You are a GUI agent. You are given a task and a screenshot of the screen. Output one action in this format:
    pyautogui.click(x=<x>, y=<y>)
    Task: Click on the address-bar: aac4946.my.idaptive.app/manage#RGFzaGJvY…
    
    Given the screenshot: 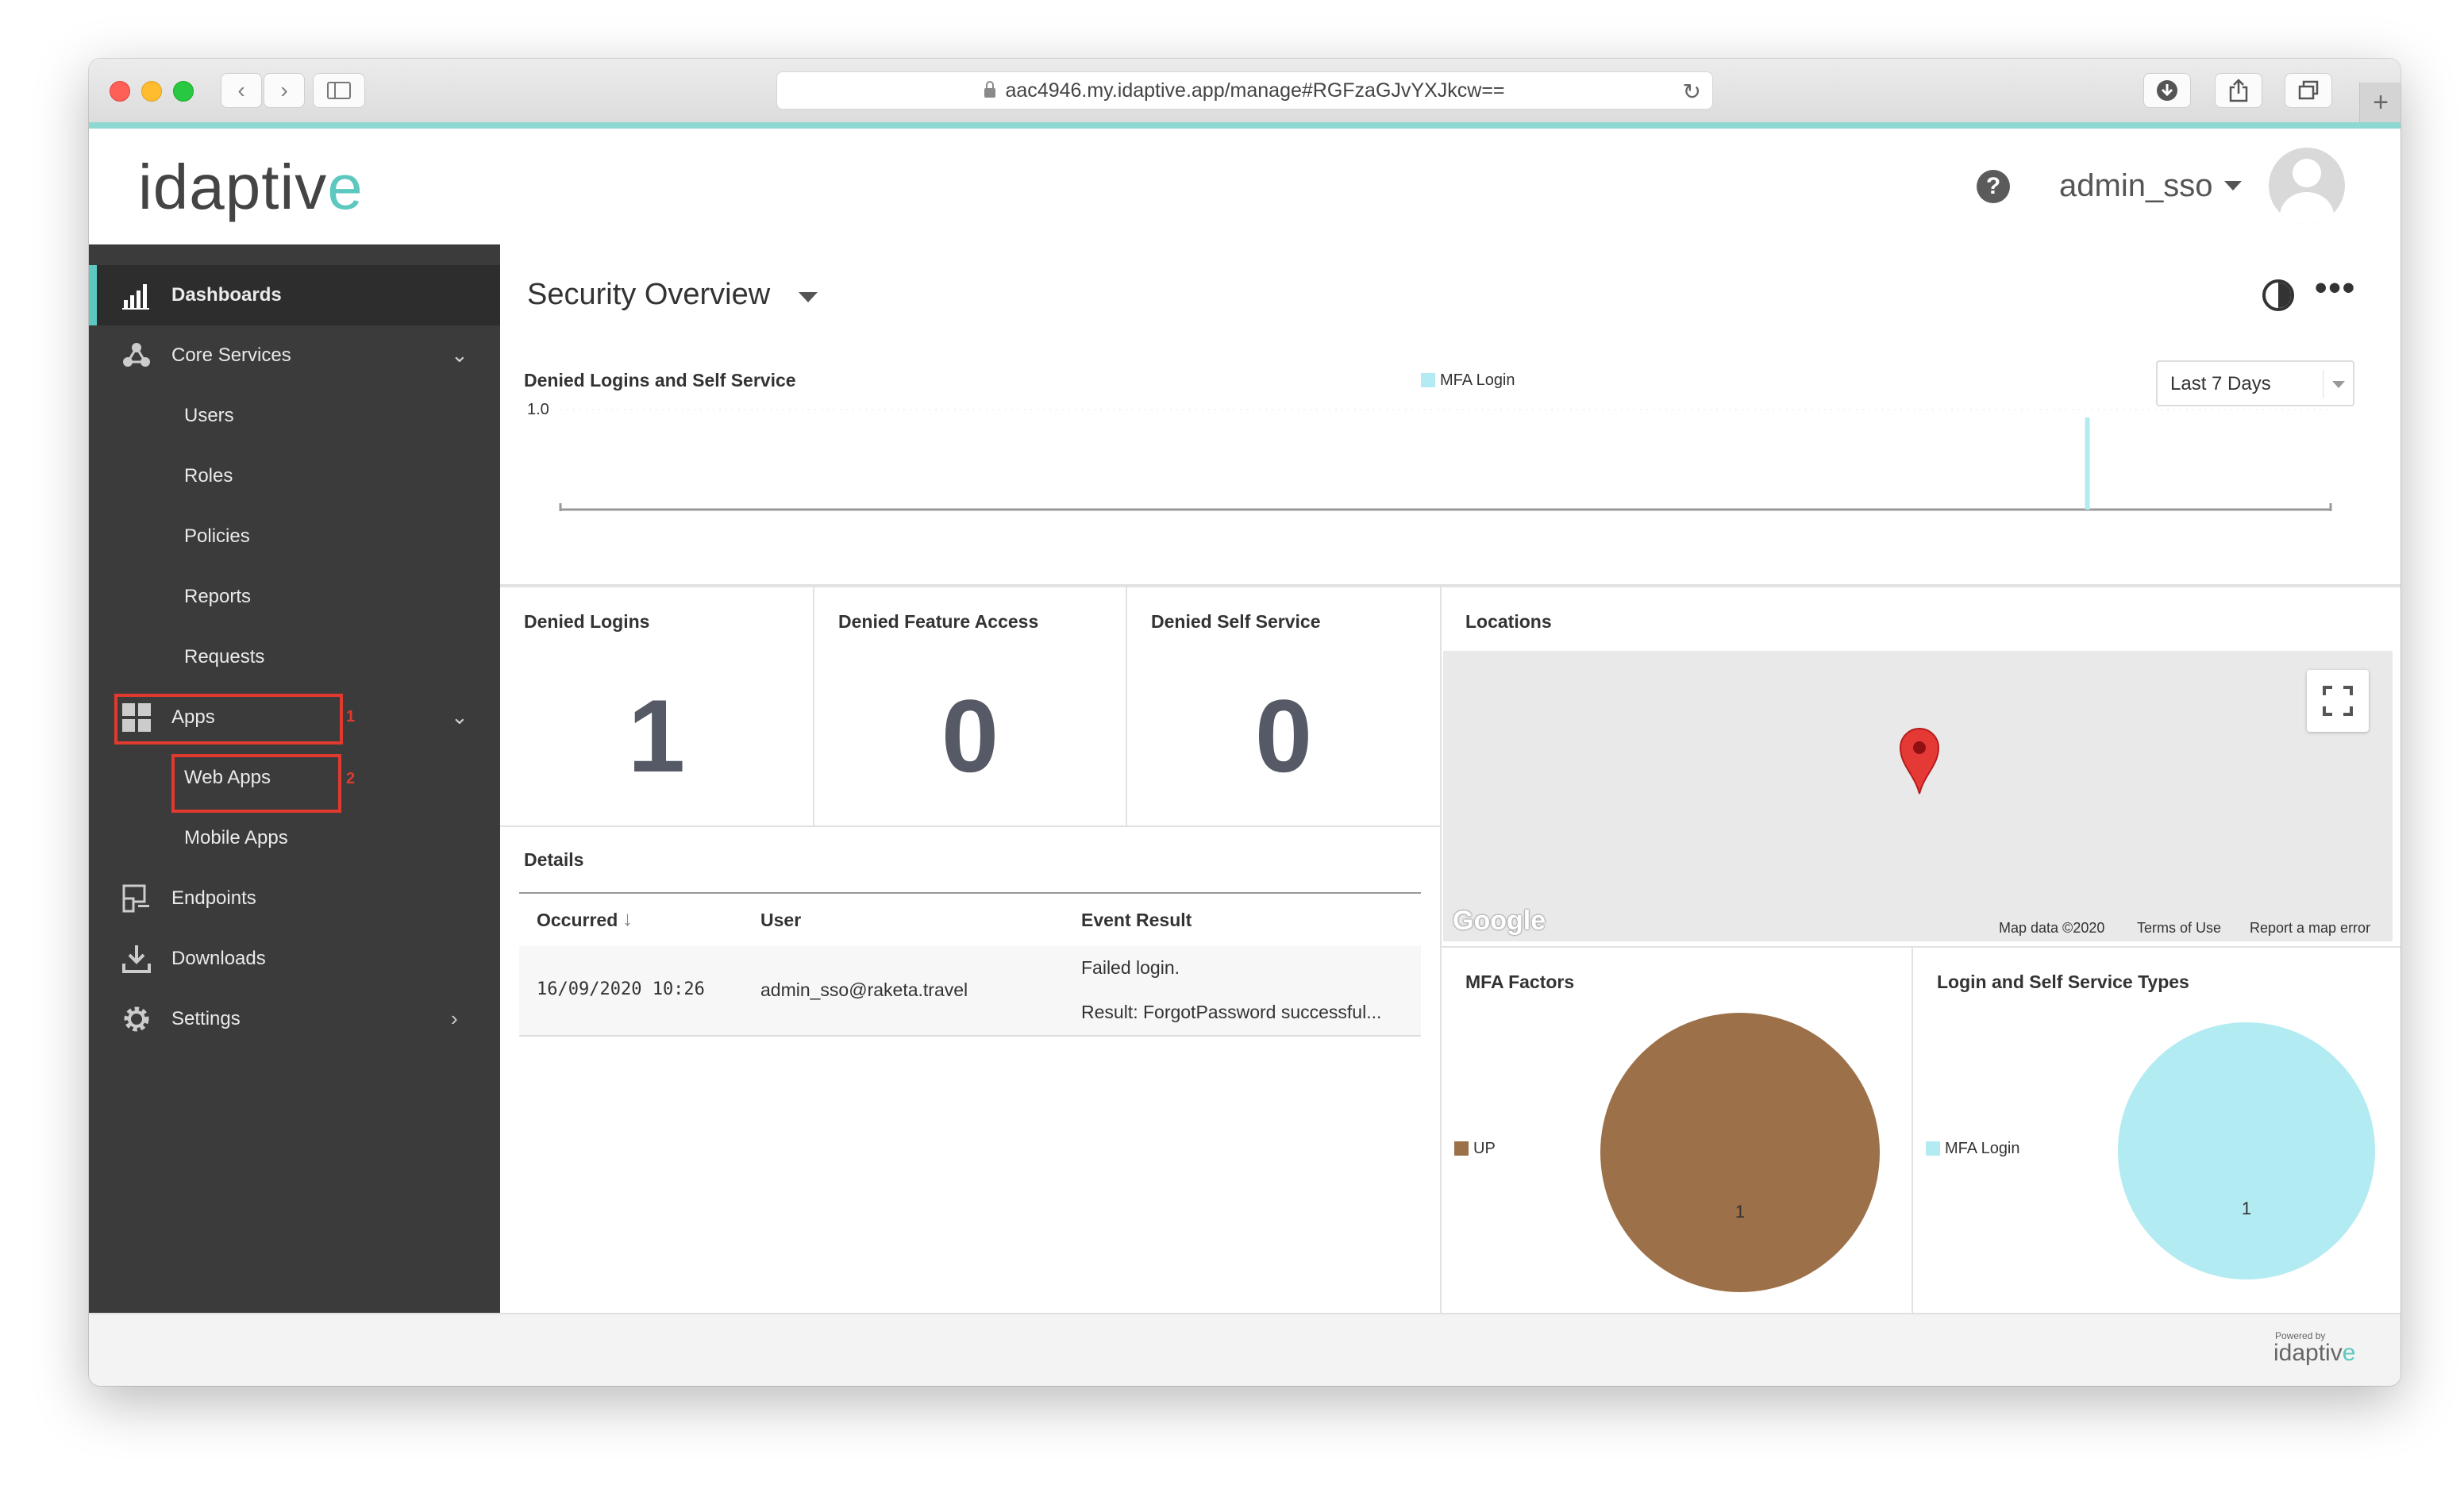 What is the action you would take?
    pyautogui.click(x=1244, y=90)
    